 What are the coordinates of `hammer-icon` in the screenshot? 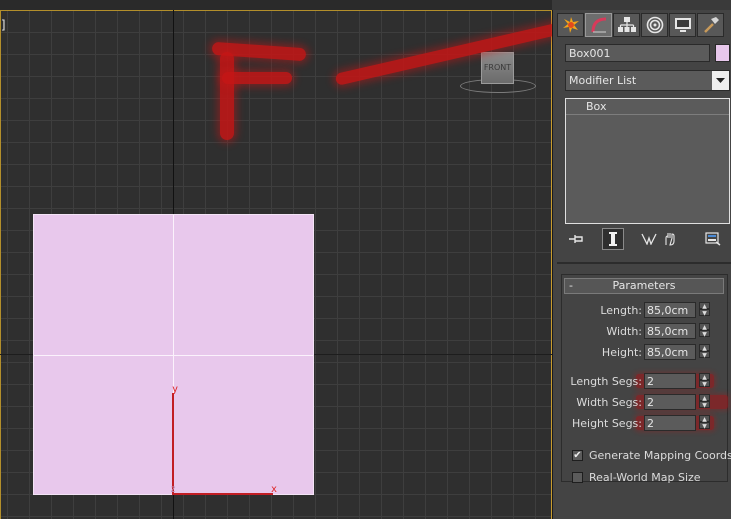 It's located at (711, 25).